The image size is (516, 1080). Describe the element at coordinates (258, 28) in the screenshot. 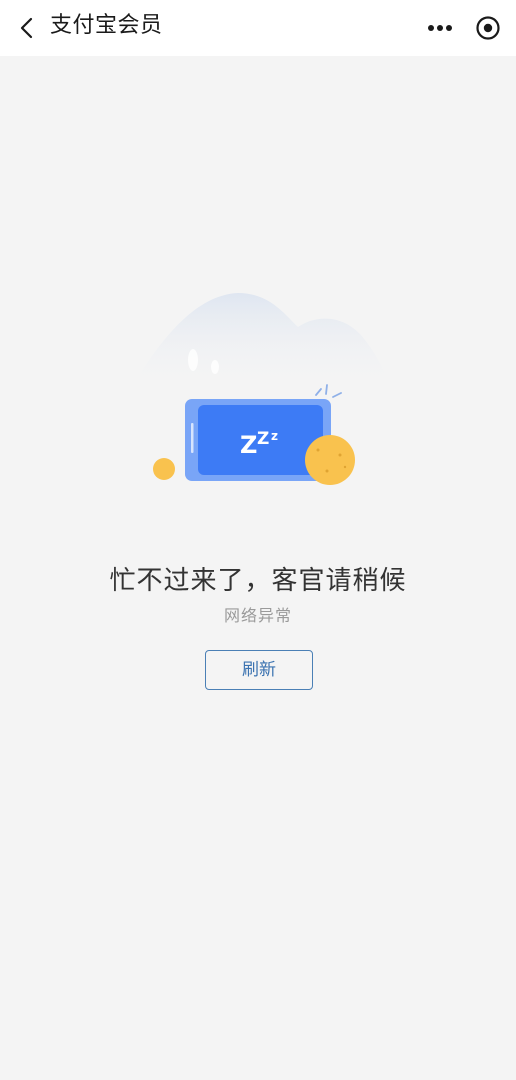

I see `navigation-bar: 支付宝会员` at that location.